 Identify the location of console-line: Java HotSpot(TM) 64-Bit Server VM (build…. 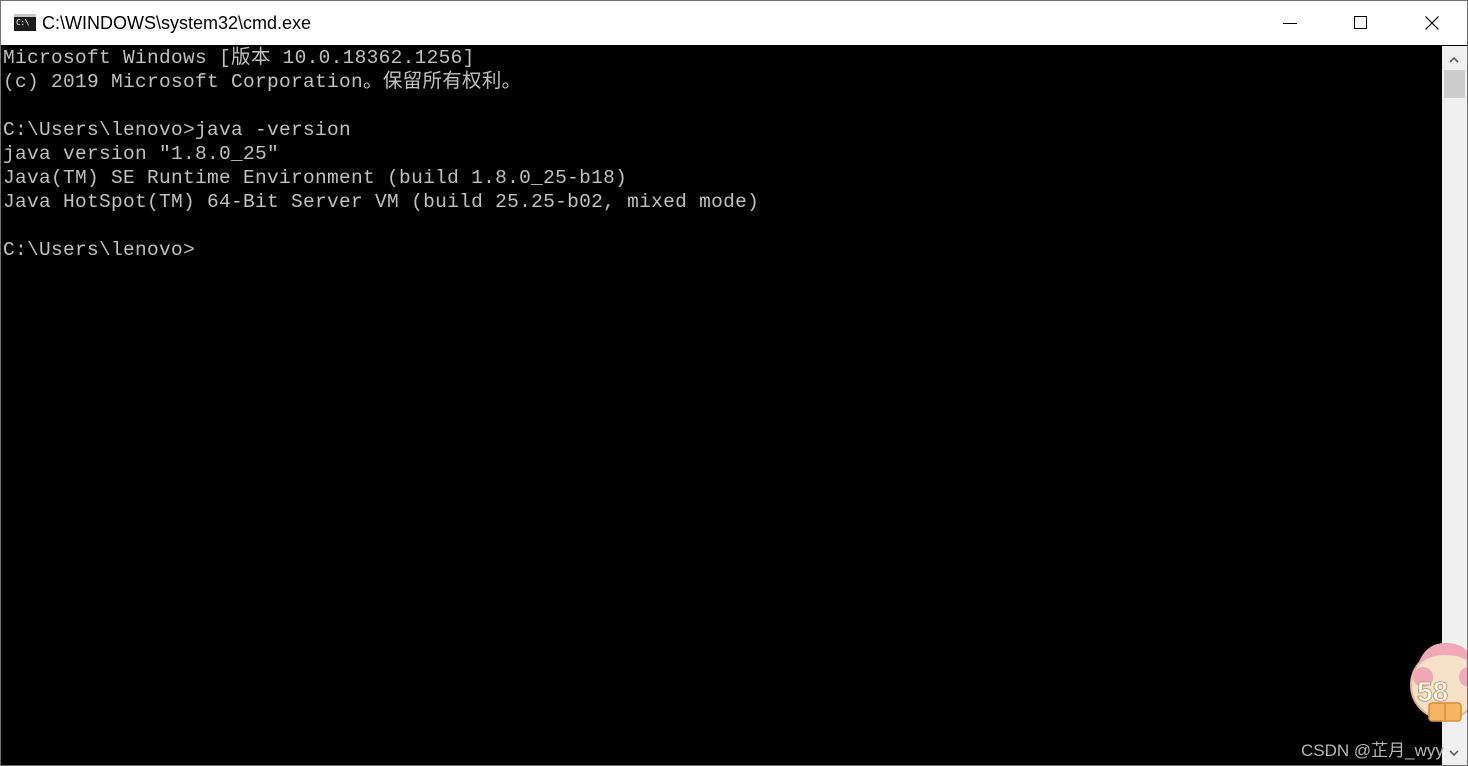
(381, 202).